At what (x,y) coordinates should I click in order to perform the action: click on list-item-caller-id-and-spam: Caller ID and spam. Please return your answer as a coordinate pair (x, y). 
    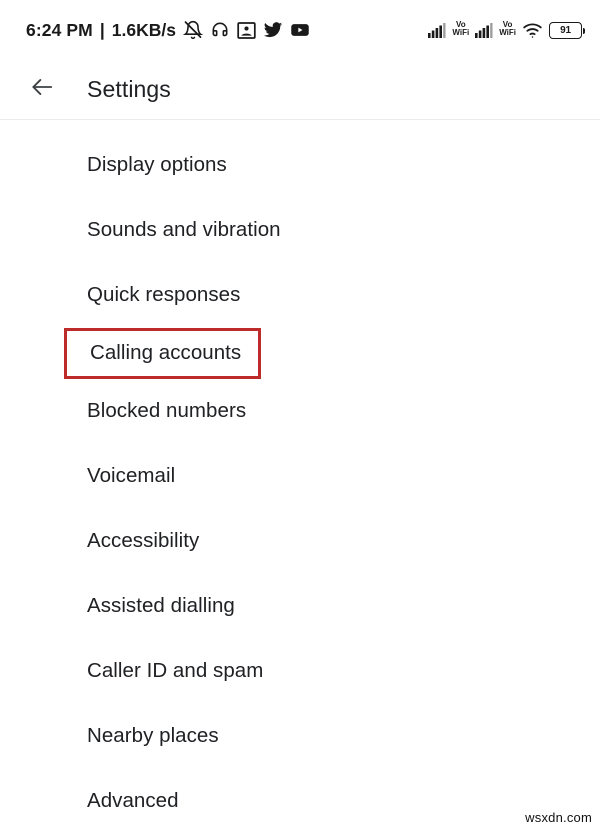
    Looking at the image, I should click on (300, 671).